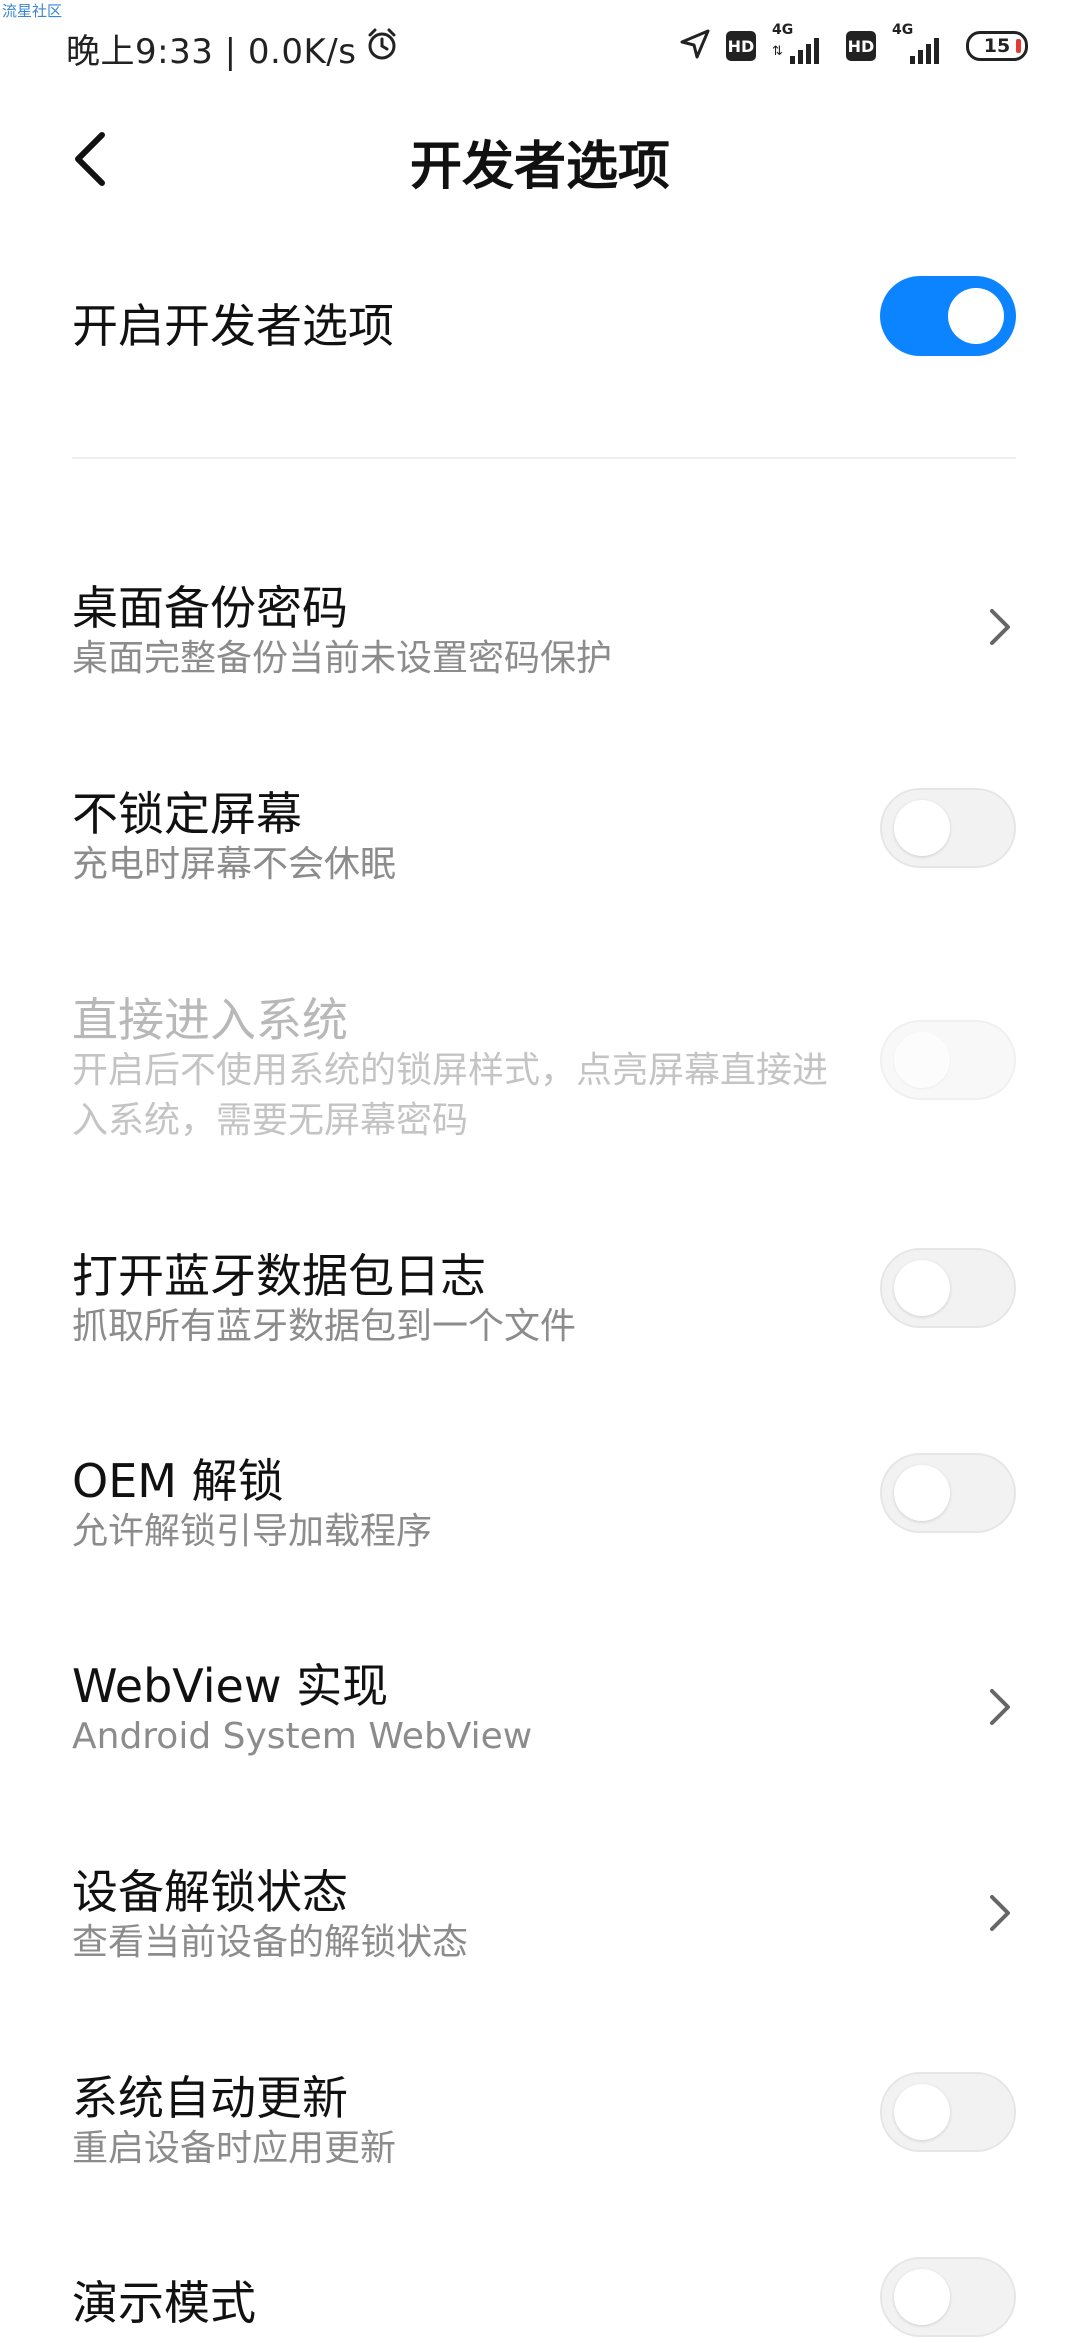 The image size is (1080, 2340). I want to click on item-title: WebView 实现, so click(230, 1686).